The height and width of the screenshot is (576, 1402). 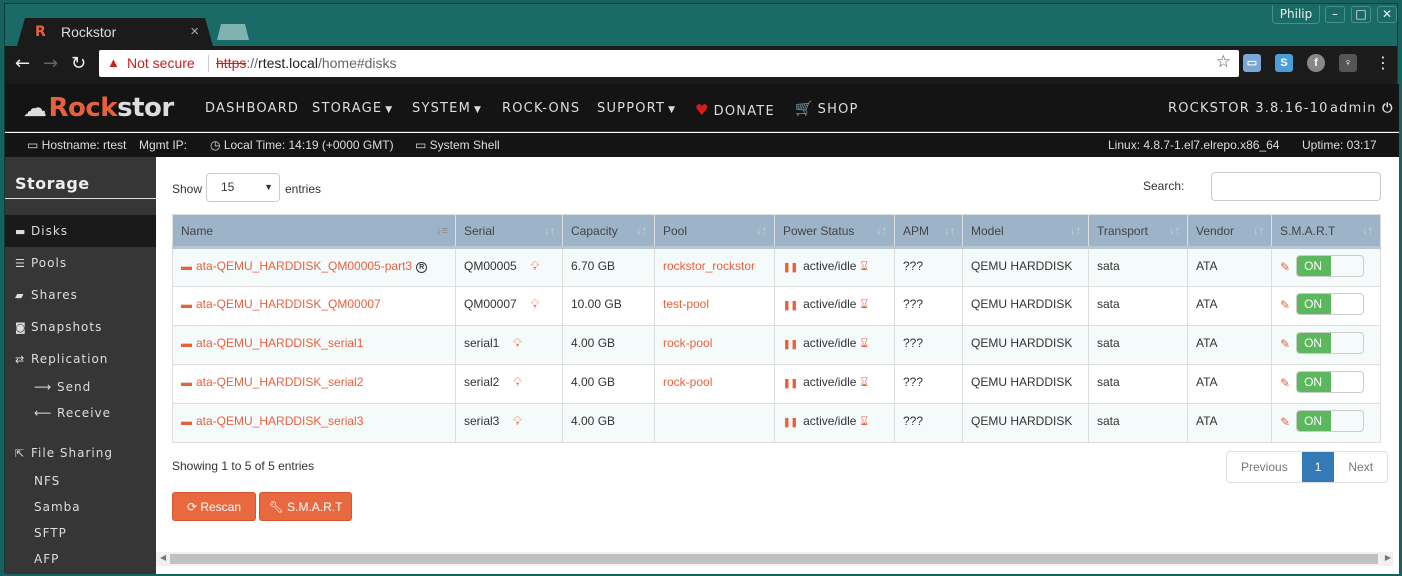 I want to click on disk-name-link: ata-QEMU_HARDDISK_serial1, so click(x=279, y=343).